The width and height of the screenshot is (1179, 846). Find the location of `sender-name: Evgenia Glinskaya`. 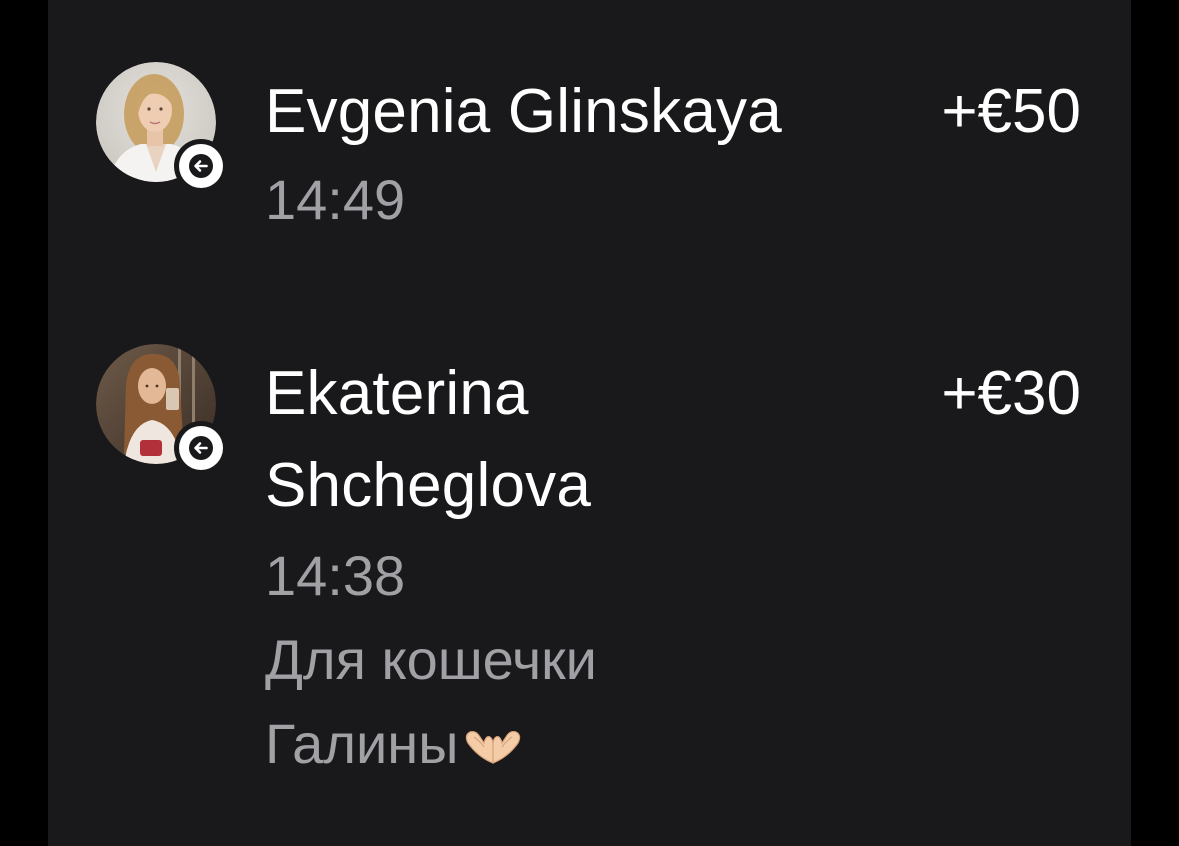

sender-name: Evgenia Glinskaya is located at coordinates (523, 111).